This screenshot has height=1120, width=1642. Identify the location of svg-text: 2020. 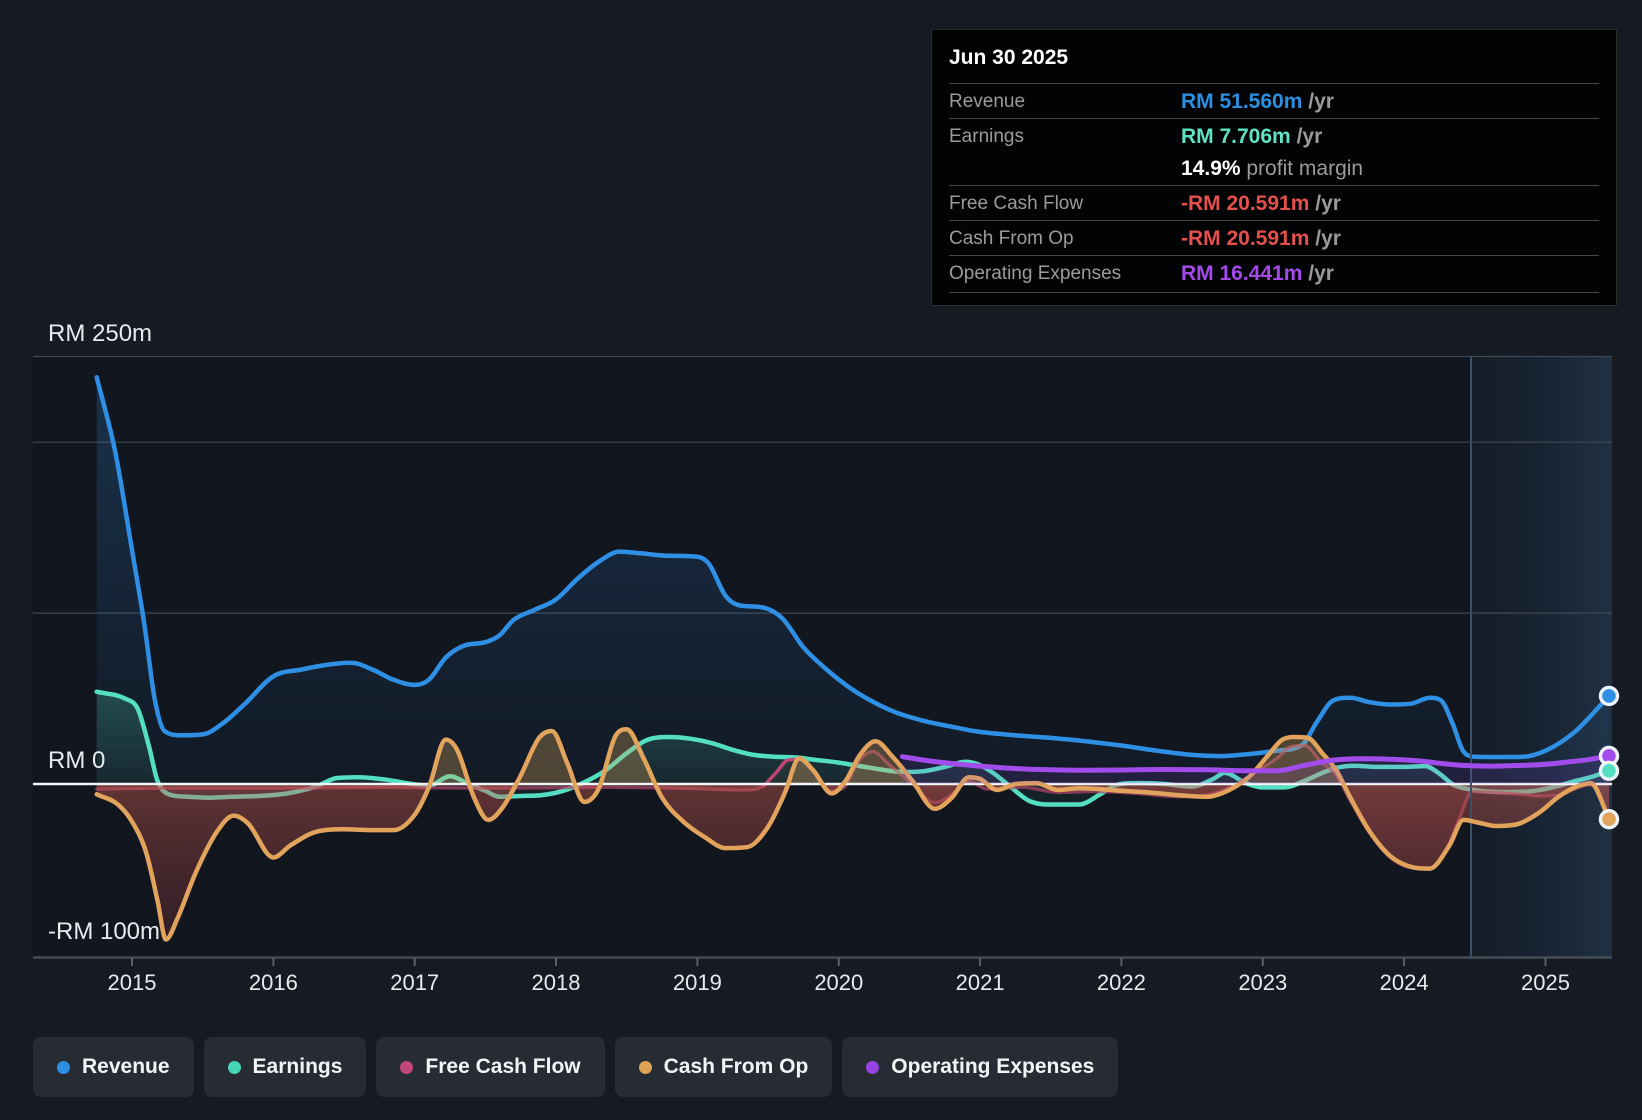
(838, 982).